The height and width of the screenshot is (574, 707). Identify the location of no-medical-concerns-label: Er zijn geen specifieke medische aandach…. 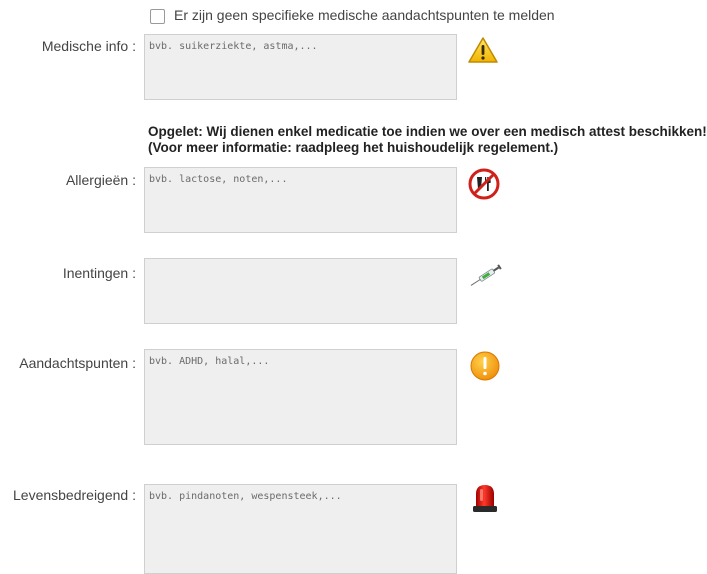
(364, 15).